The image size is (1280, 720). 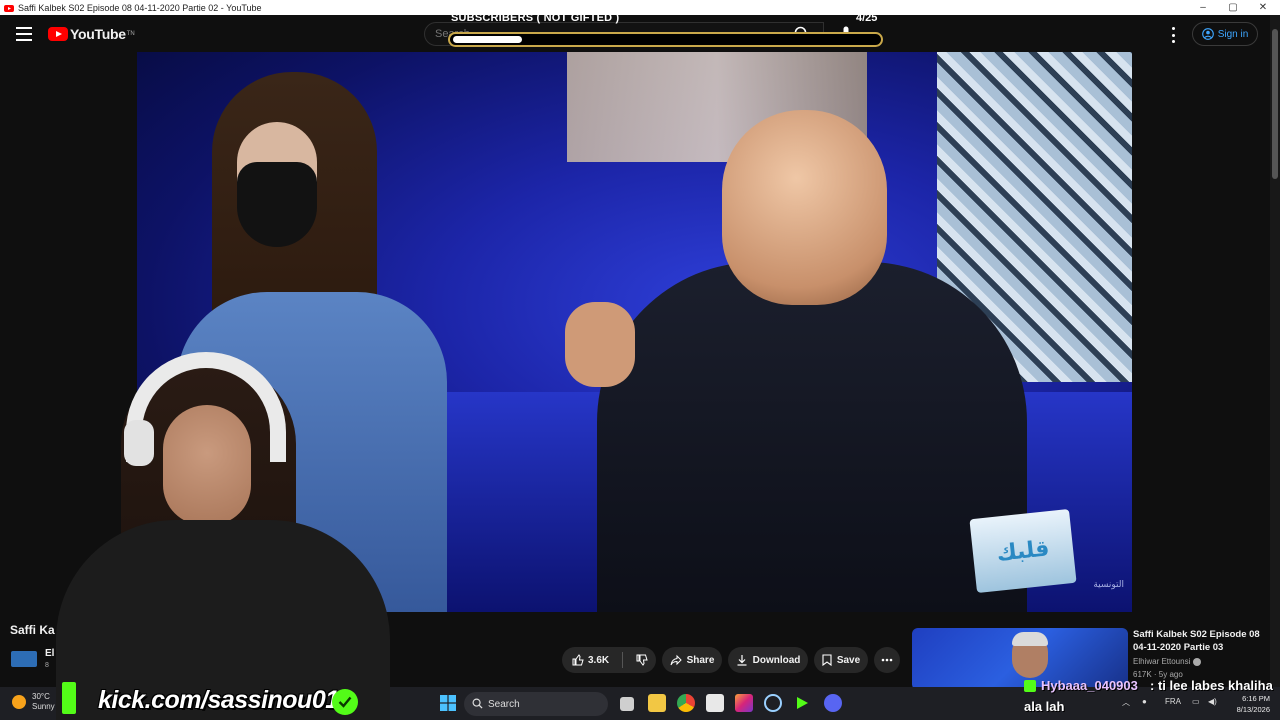 I want to click on show-logo-text: قلبك, so click(x=1023, y=551).